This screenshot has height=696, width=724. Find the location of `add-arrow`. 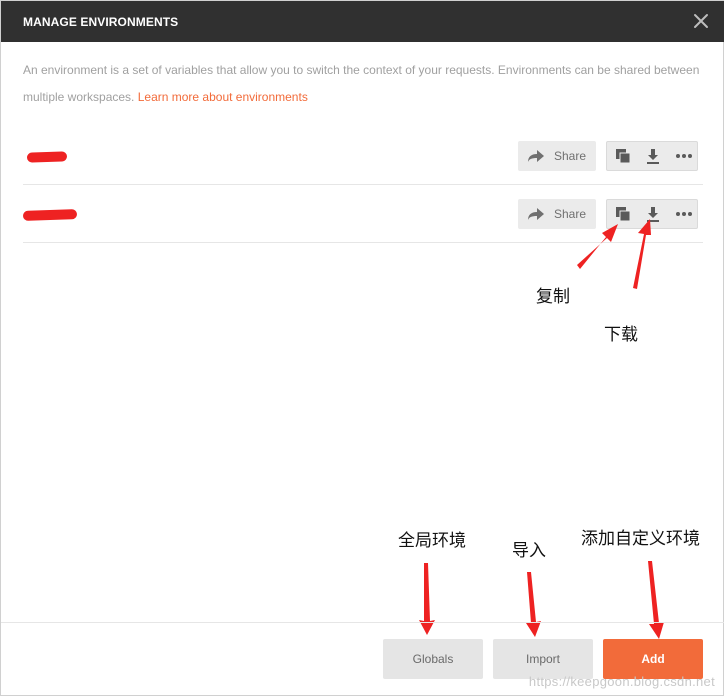

add-arrow is located at coordinates (656, 600).